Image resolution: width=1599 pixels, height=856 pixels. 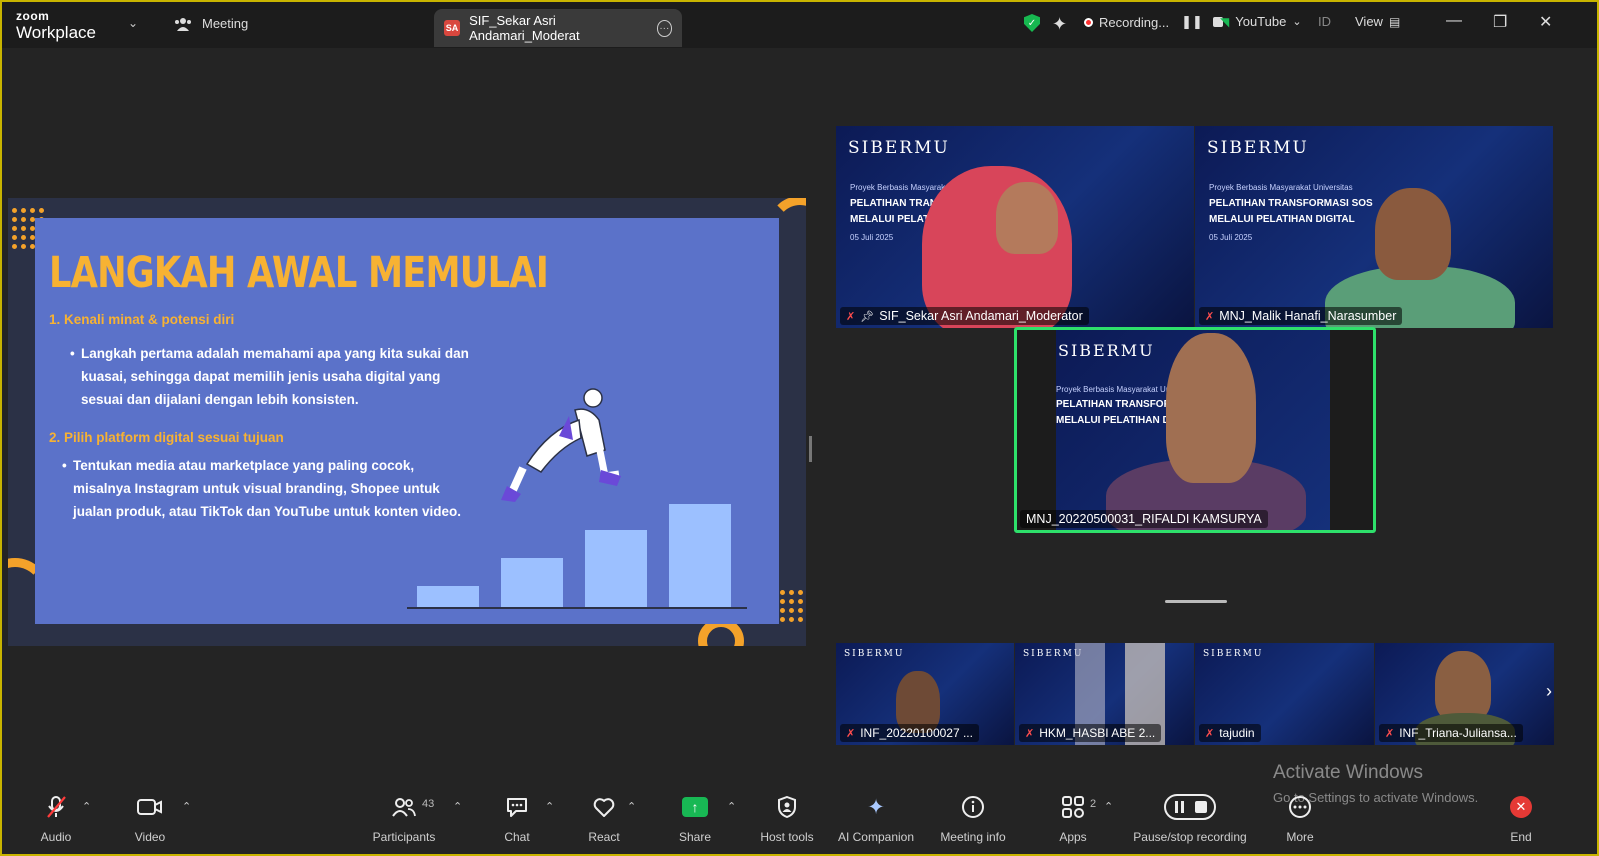 I want to click on more-label: More, so click(x=1300, y=837).